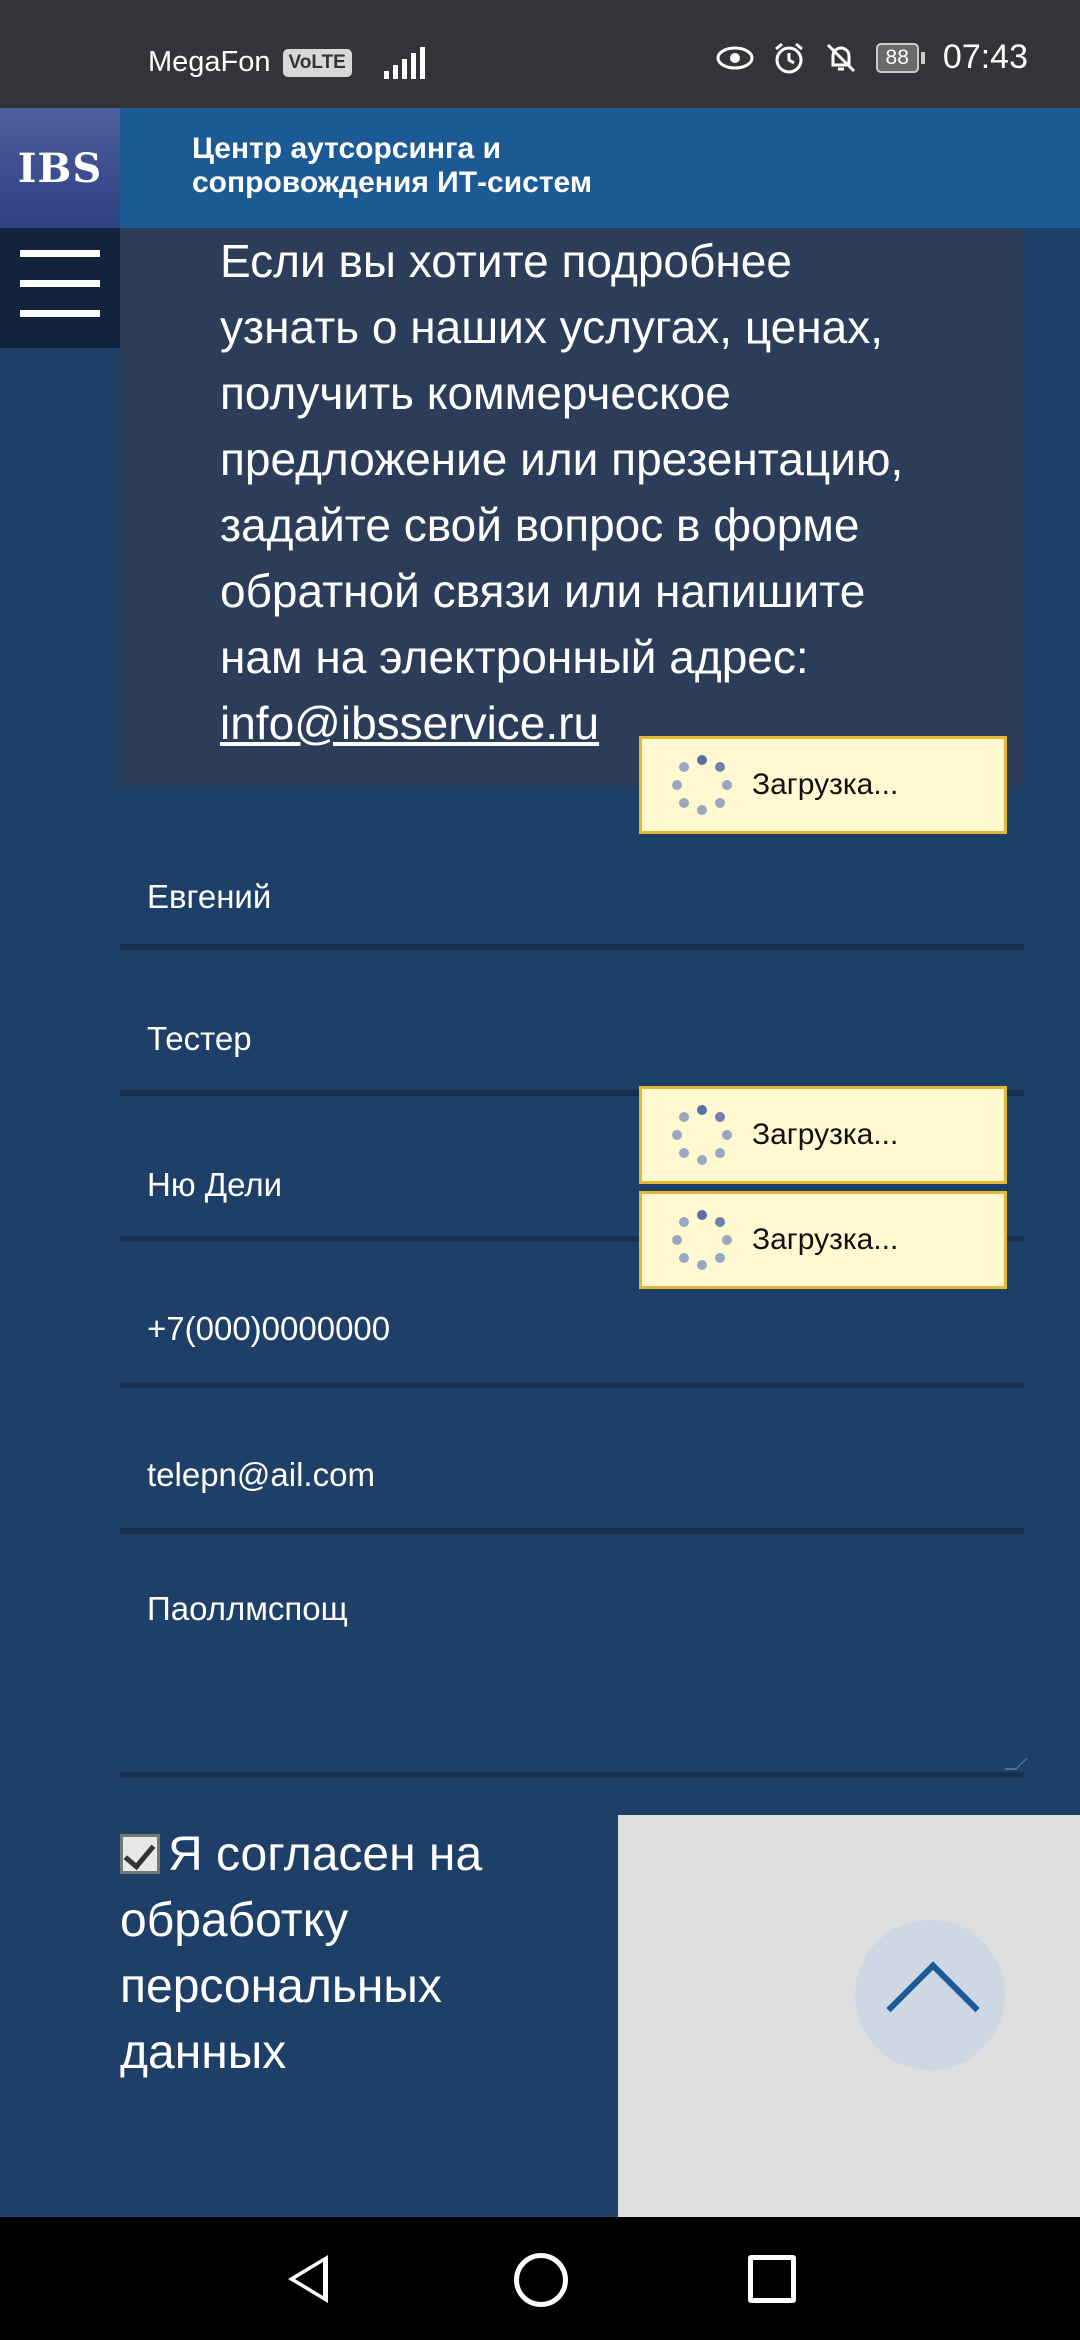 This screenshot has width=1080, height=2340. Describe the element at coordinates (317, 62) in the screenshot. I see `volte-badge: VoLTE` at that location.